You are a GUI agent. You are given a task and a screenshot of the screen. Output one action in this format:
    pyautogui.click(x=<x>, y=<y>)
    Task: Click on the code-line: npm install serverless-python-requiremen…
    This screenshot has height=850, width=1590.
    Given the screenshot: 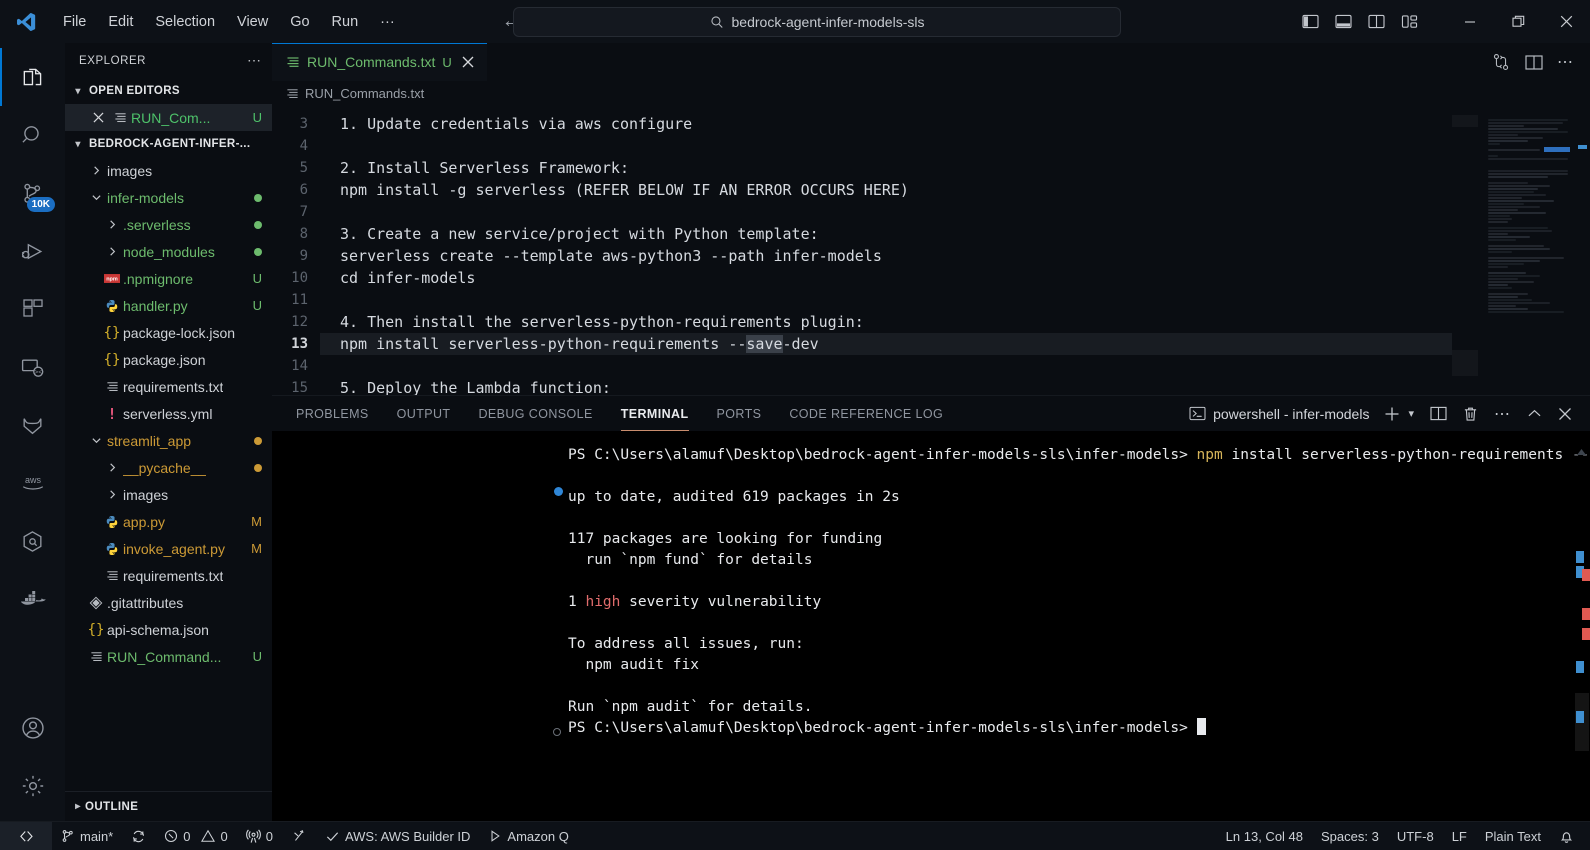 What is the action you would take?
    pyautogui.click(x=955, y=344)
    